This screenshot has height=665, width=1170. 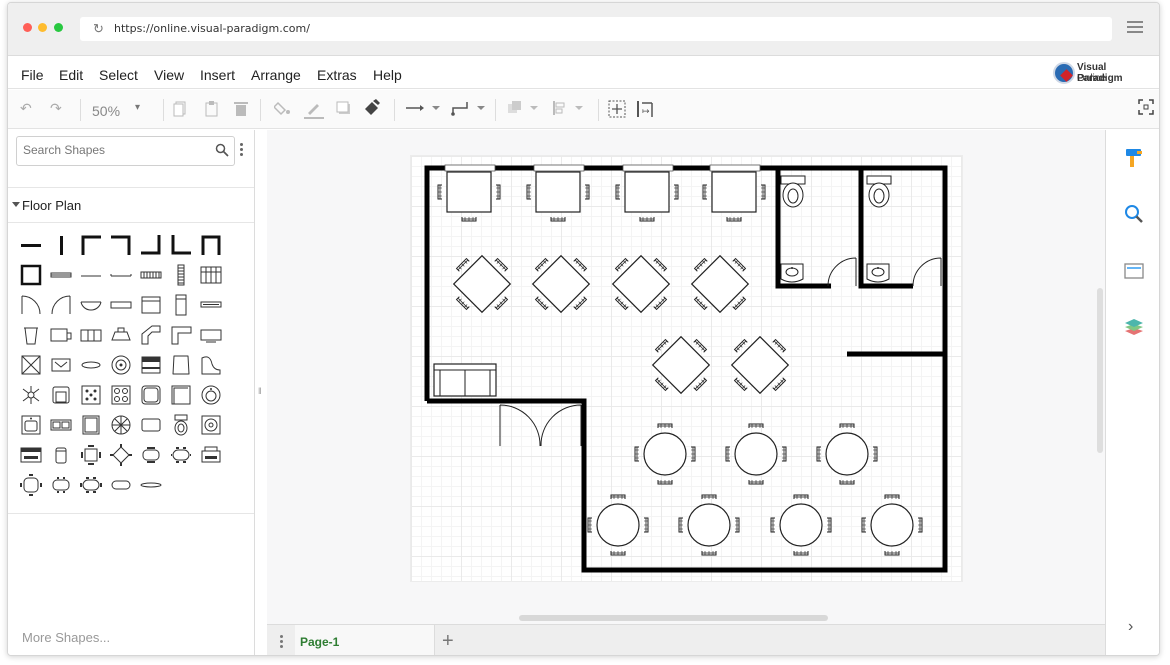 What do you see at coordinates (151, 245) in the screenshot?
I see `wall-corner-br-shape` at bounding box center [151, 245].